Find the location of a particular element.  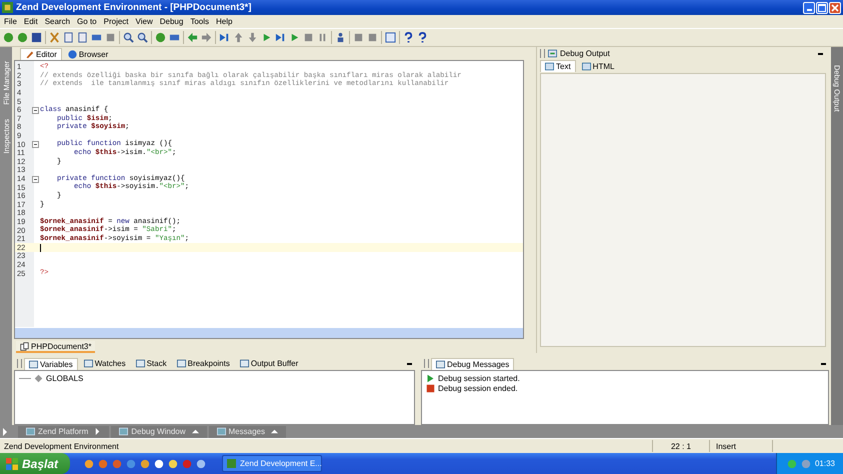

output-tab: Text is located at coordinates (558, 66).